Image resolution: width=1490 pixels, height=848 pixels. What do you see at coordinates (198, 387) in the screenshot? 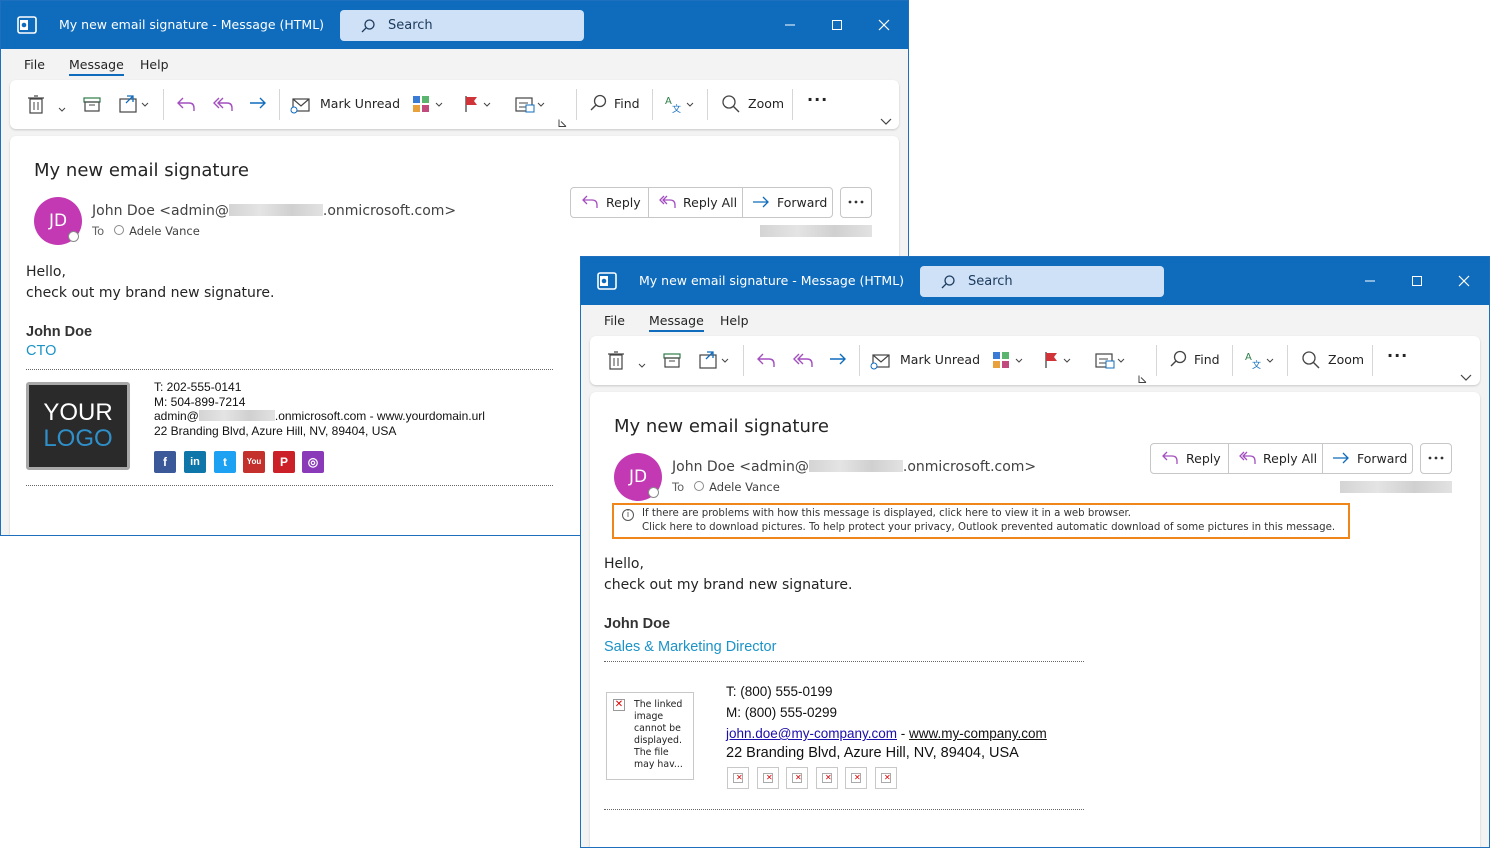
I see `signature-phone: T: 202-555-0141` at bounding box center [198, 387].